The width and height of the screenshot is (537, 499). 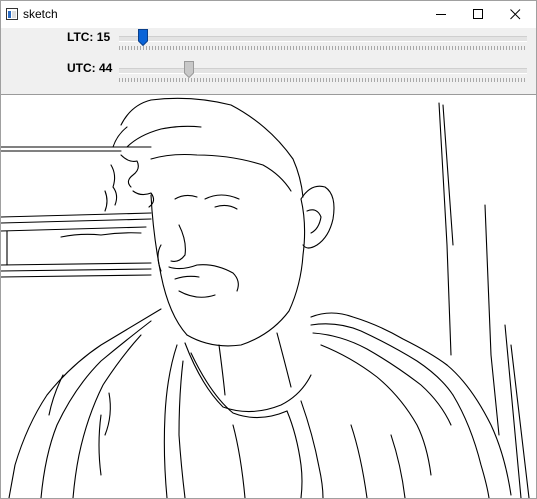 I want to click on maximize-button, so click(x=478, y=14).